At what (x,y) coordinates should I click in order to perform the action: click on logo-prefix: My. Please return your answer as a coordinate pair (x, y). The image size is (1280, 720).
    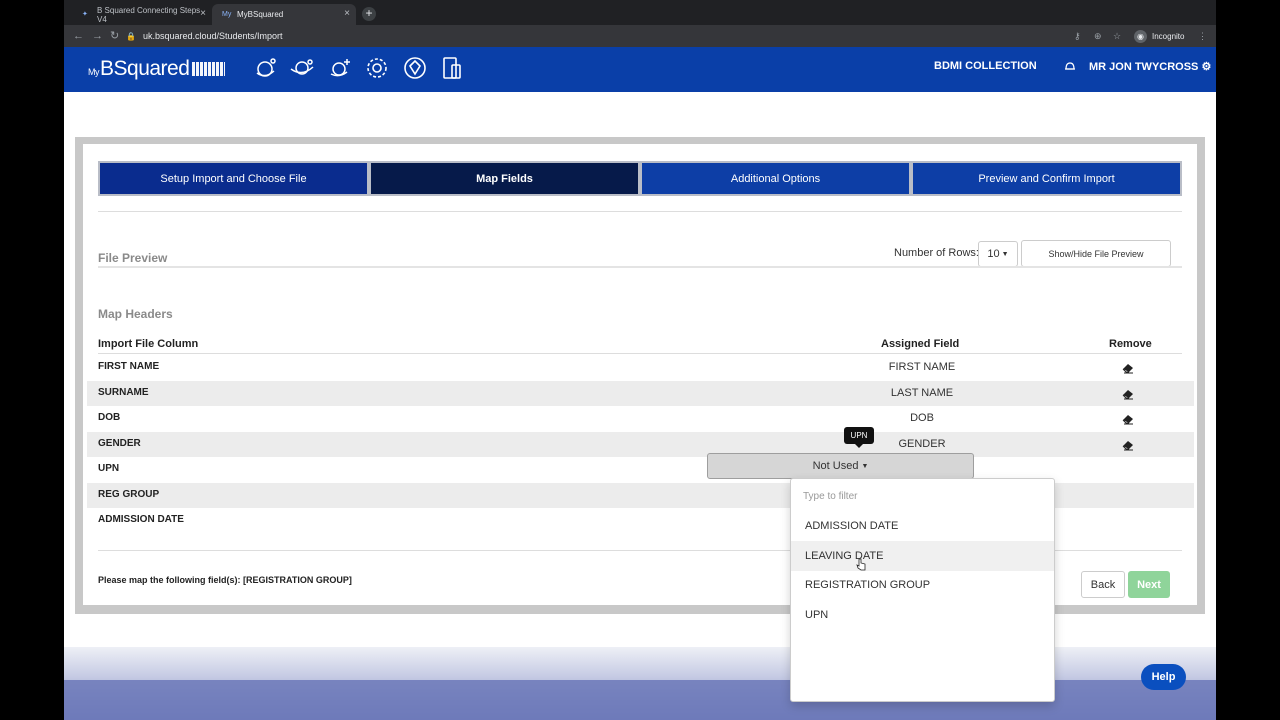
    Looking at the image, I should click on (94, 72).